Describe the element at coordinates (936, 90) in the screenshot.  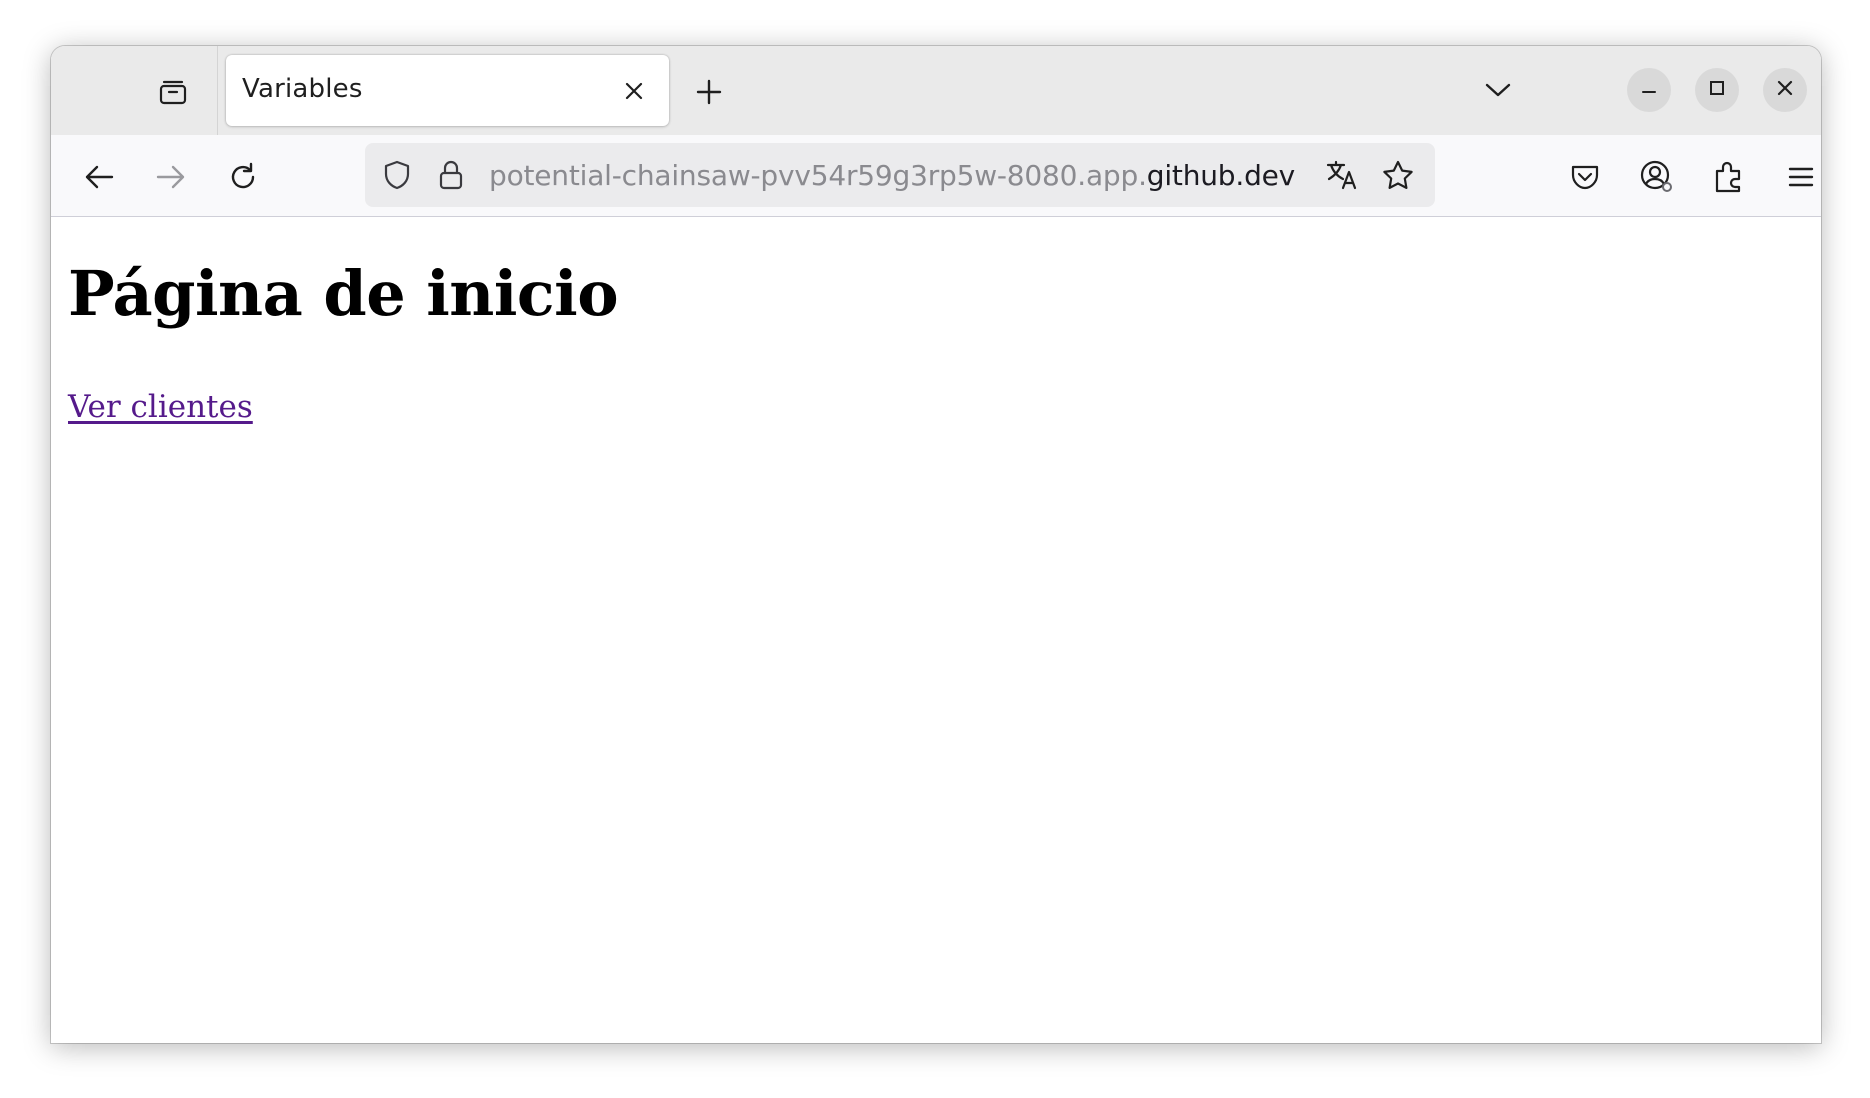
I see `tab-strip: Variables` at that location.